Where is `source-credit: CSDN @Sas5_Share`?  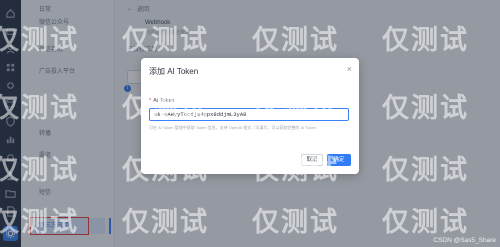 source-credit: CSDN @Sas5_Share is located at coordinates (464, 240).